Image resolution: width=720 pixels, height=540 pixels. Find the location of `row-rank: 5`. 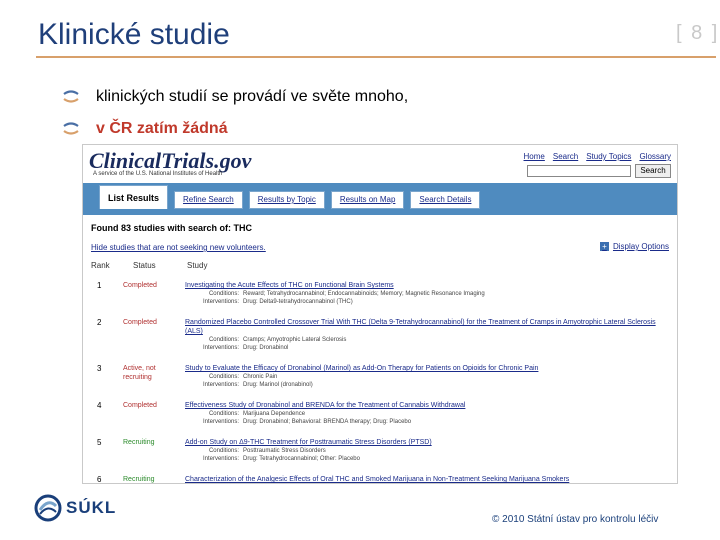

row-rank: 5 is located at coordinates (99, 442).